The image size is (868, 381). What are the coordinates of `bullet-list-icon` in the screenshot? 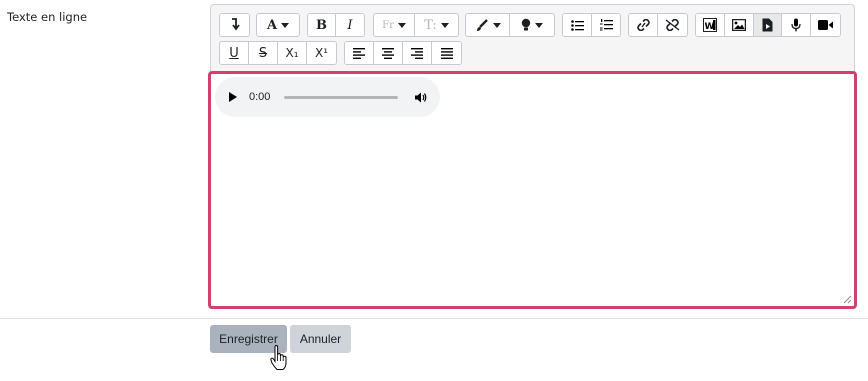 It's located at (577, 25).